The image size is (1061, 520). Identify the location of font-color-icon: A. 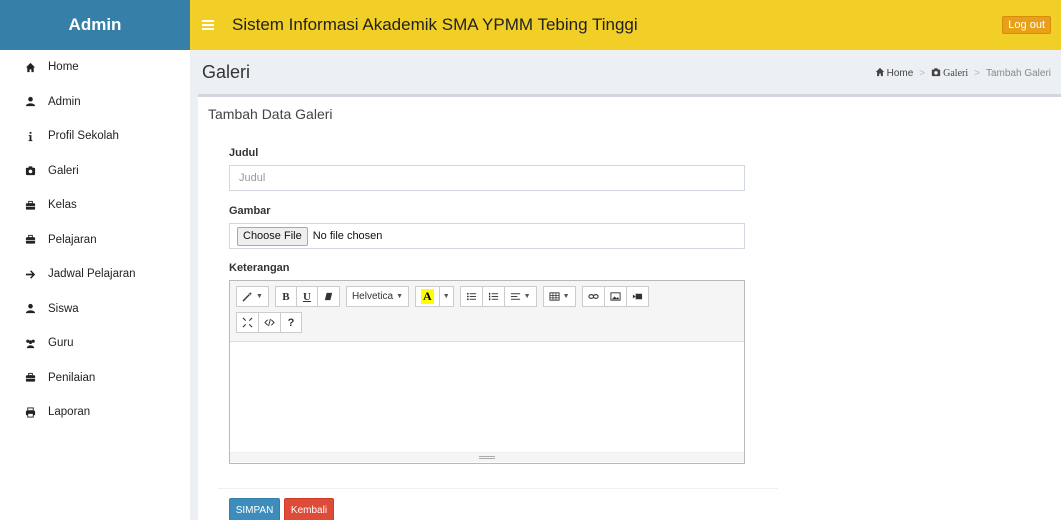
(427, 296).